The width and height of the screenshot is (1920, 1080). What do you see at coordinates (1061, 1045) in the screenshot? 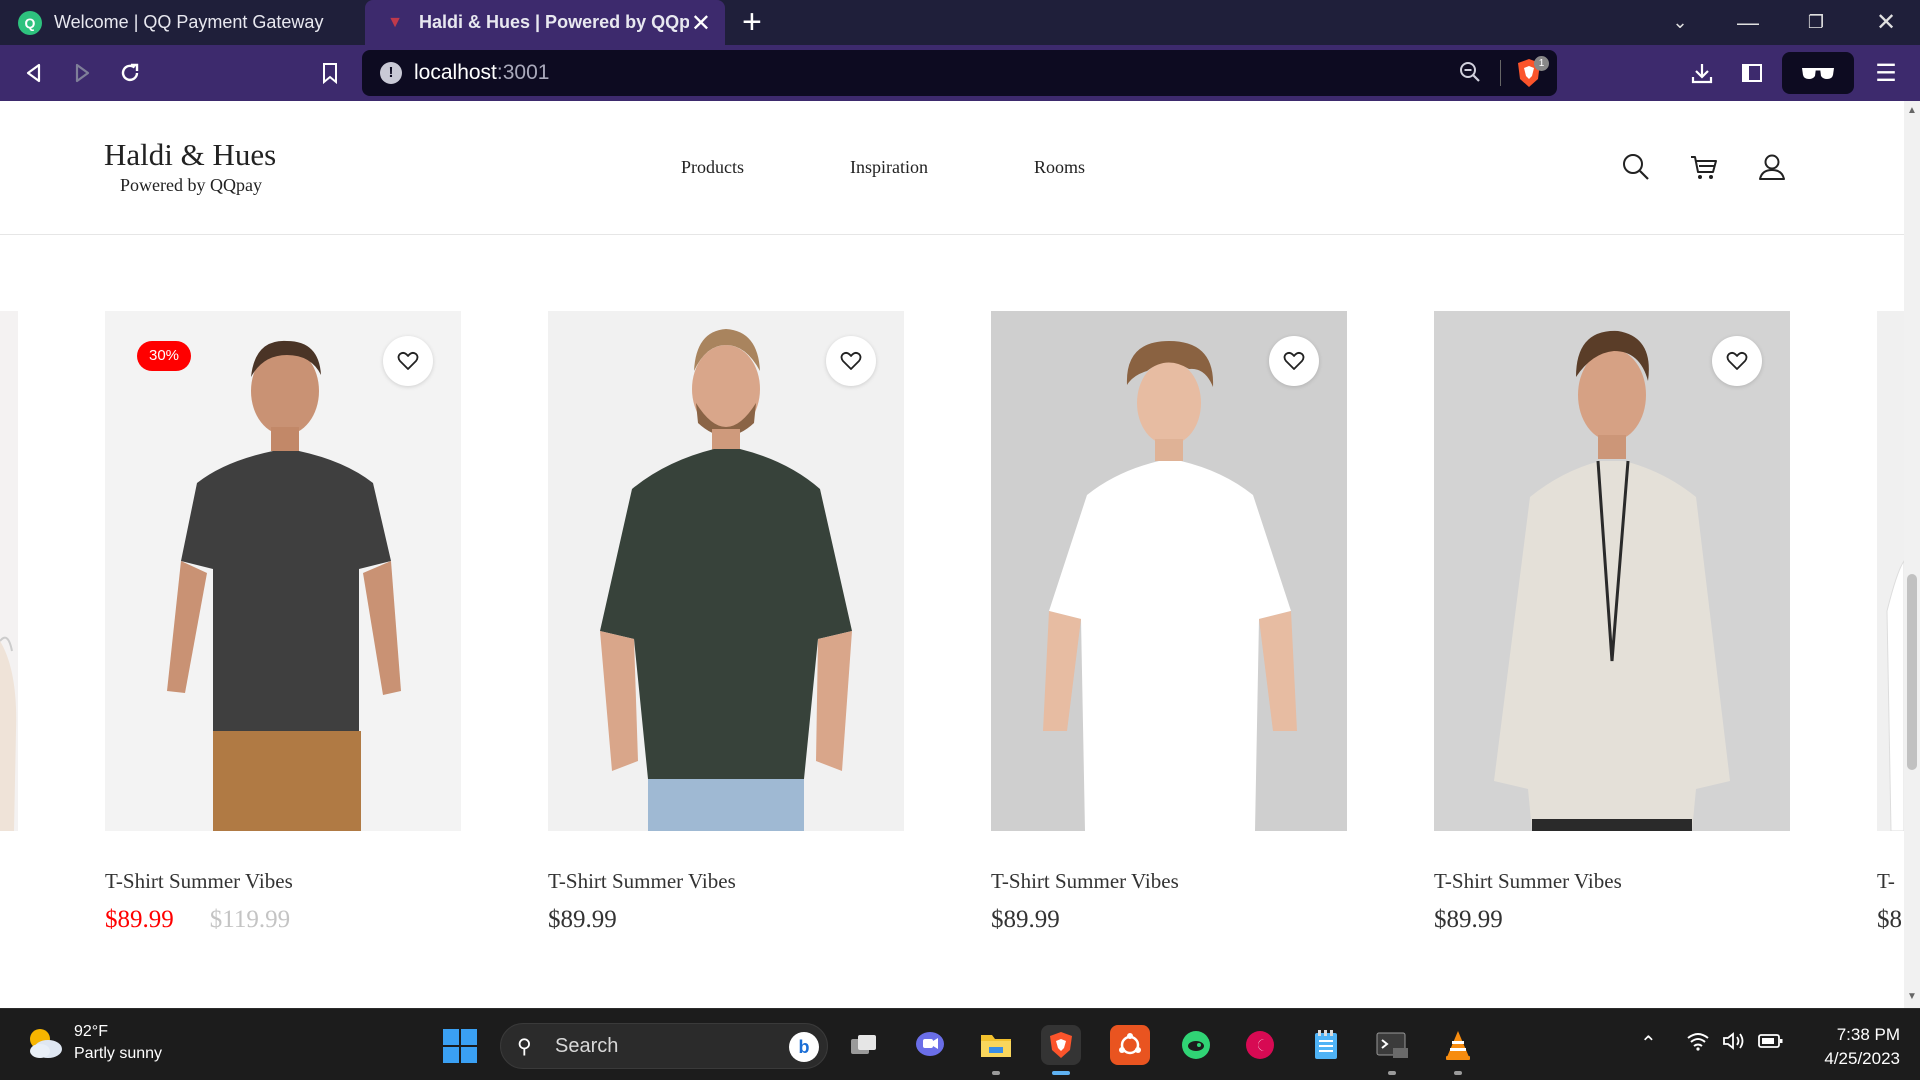
I see `brave-browser-icon` at bounding box center [1061, 1045].